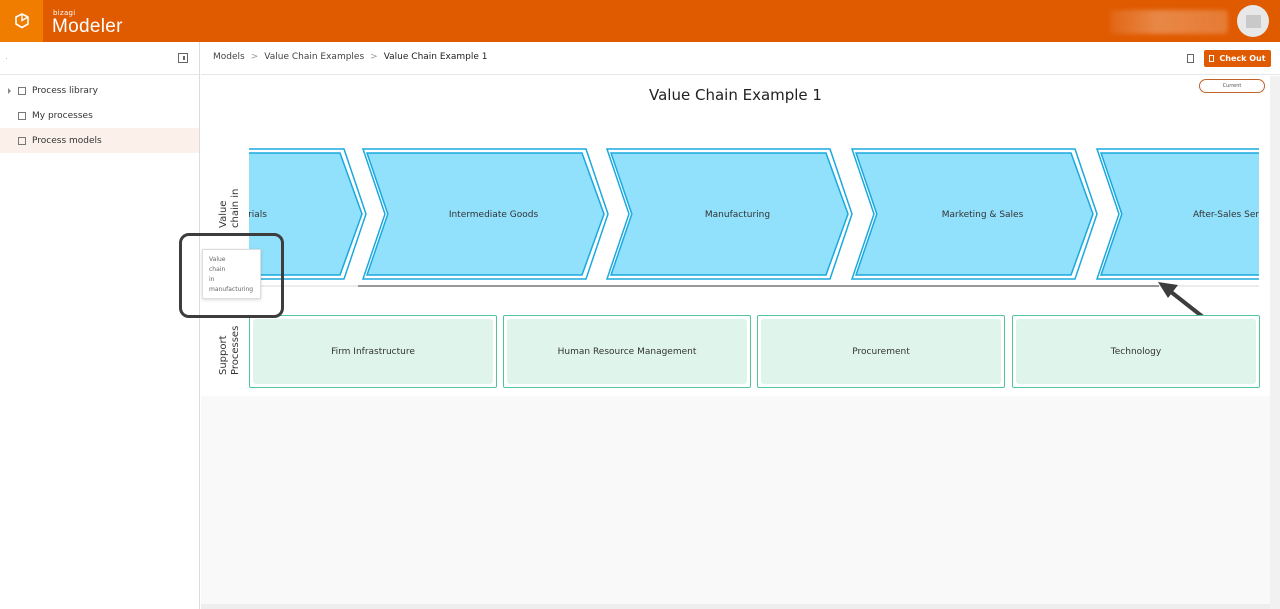  Describe the element at coordinates (99, 58) in the screenshot. I see `sidebar-header` at that location.